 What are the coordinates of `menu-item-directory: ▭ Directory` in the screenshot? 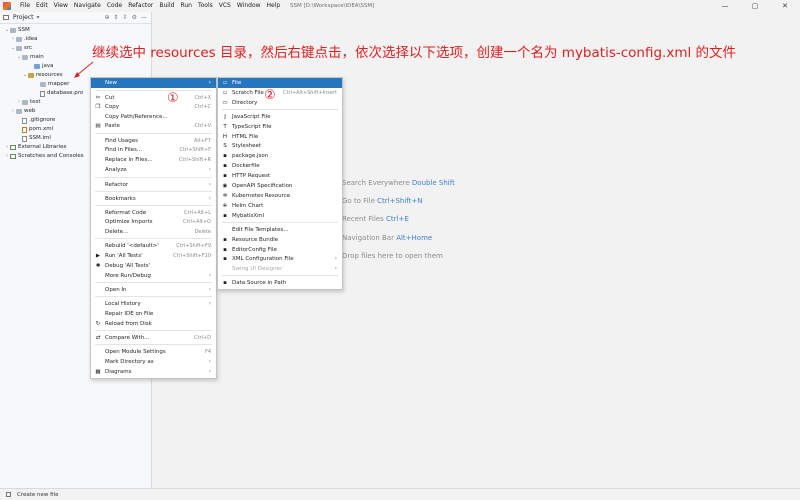 It's located at (280, 103).